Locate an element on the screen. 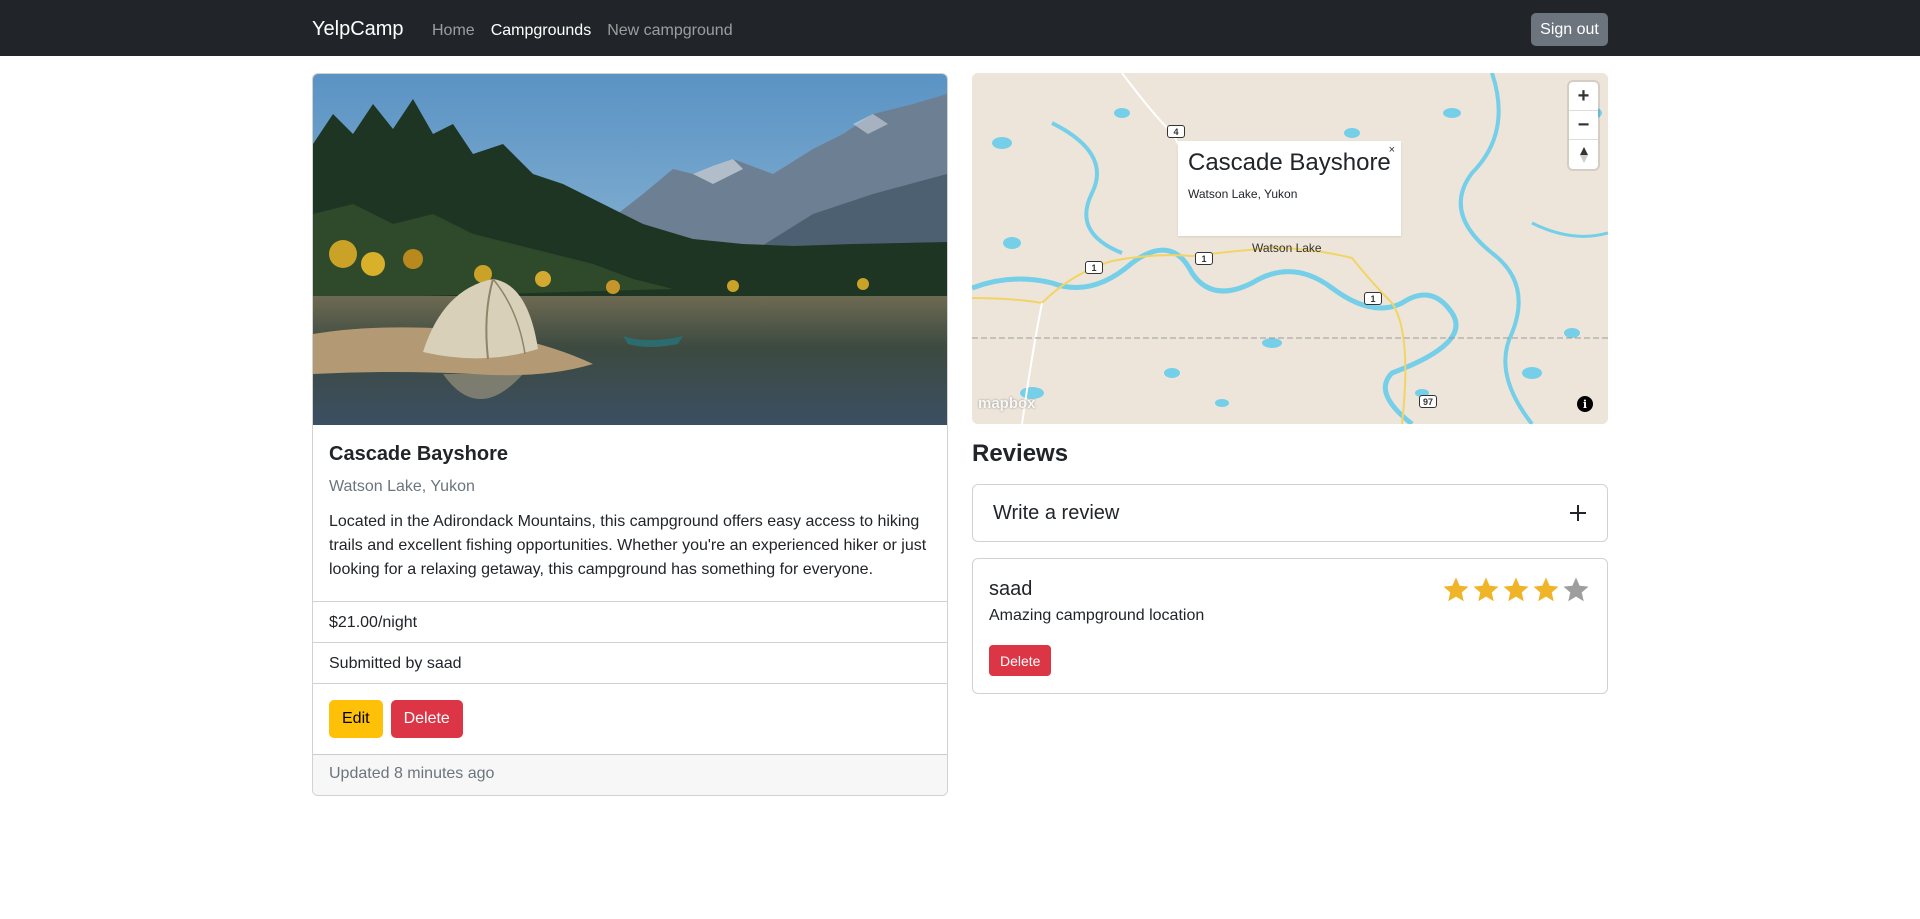 Image resolution: width=1920 pixels, height=919 pixels. info-icon: i is located at coordinates (1585, 404).